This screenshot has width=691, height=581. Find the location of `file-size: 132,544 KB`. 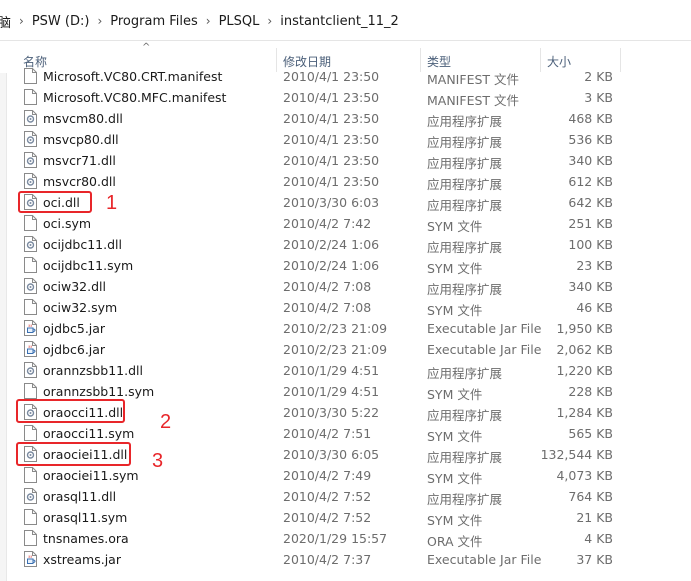

file-size: 132,544 KB is located at coordinates (576, 454).